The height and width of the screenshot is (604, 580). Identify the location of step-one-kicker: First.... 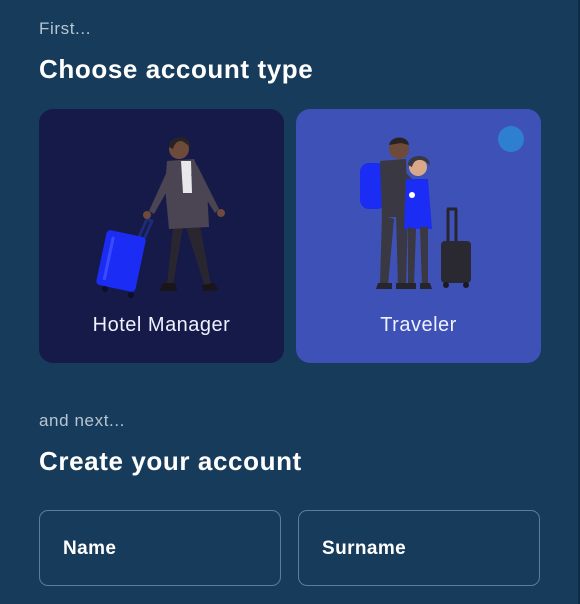
(65, 28).